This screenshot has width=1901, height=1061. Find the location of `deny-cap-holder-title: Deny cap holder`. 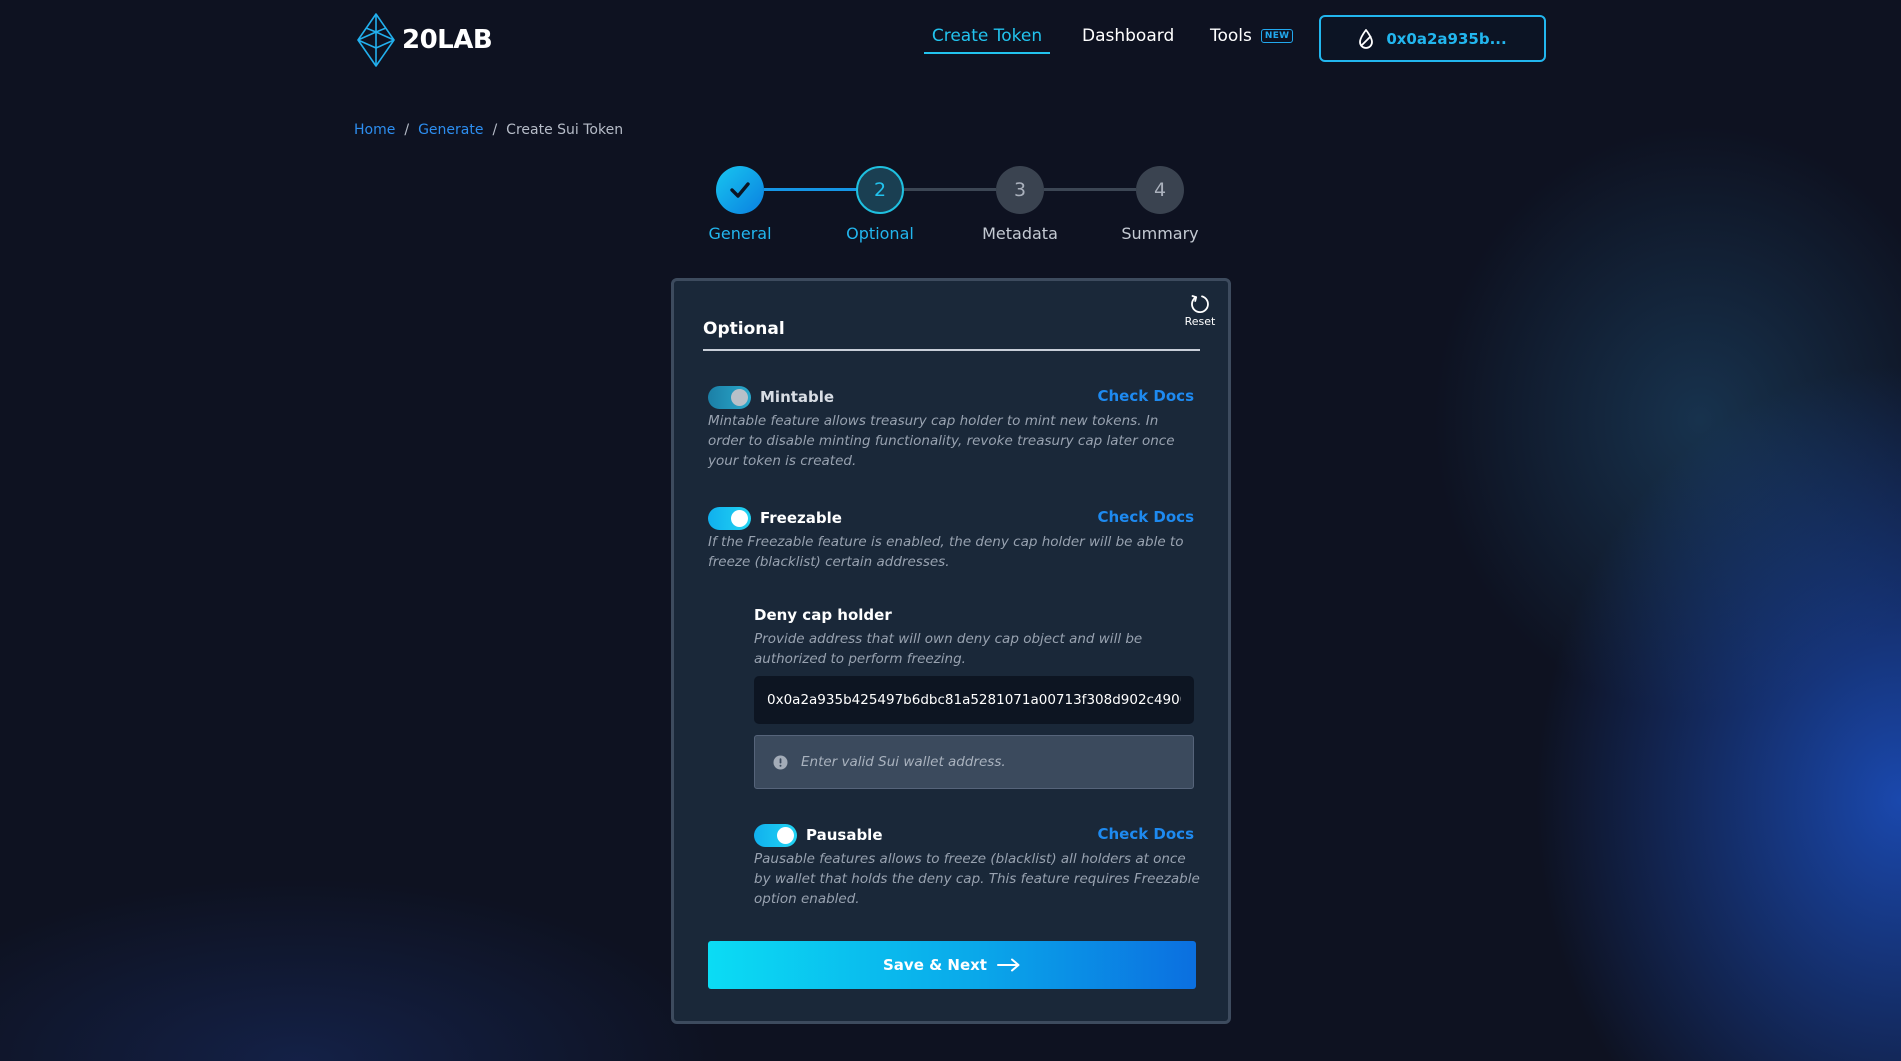

deny-cap-holder-title: Deny cap holder is located at coordinates (823, 615).